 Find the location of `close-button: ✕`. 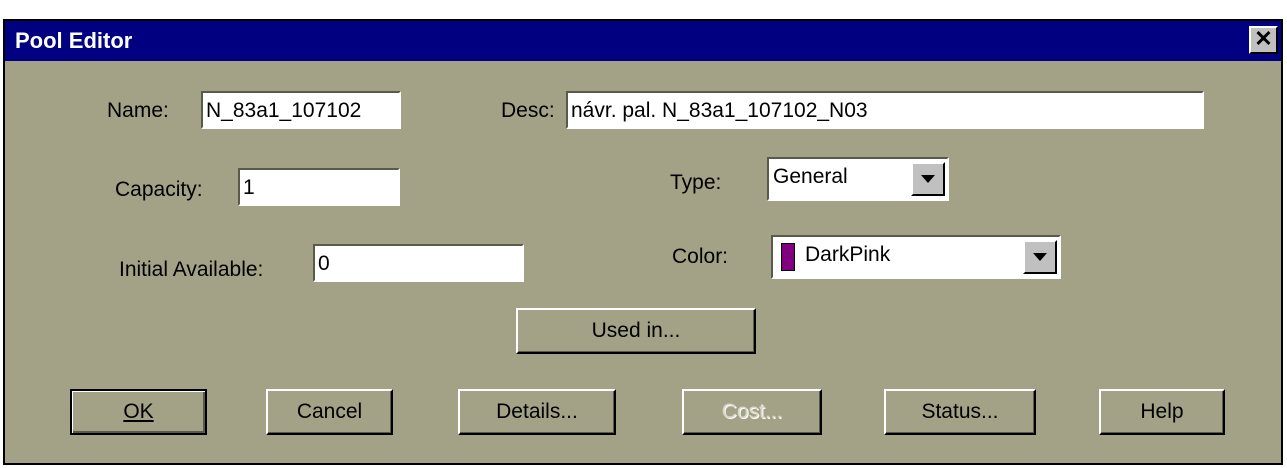

close-button: ✕ is located at coordinates (1263, 40).